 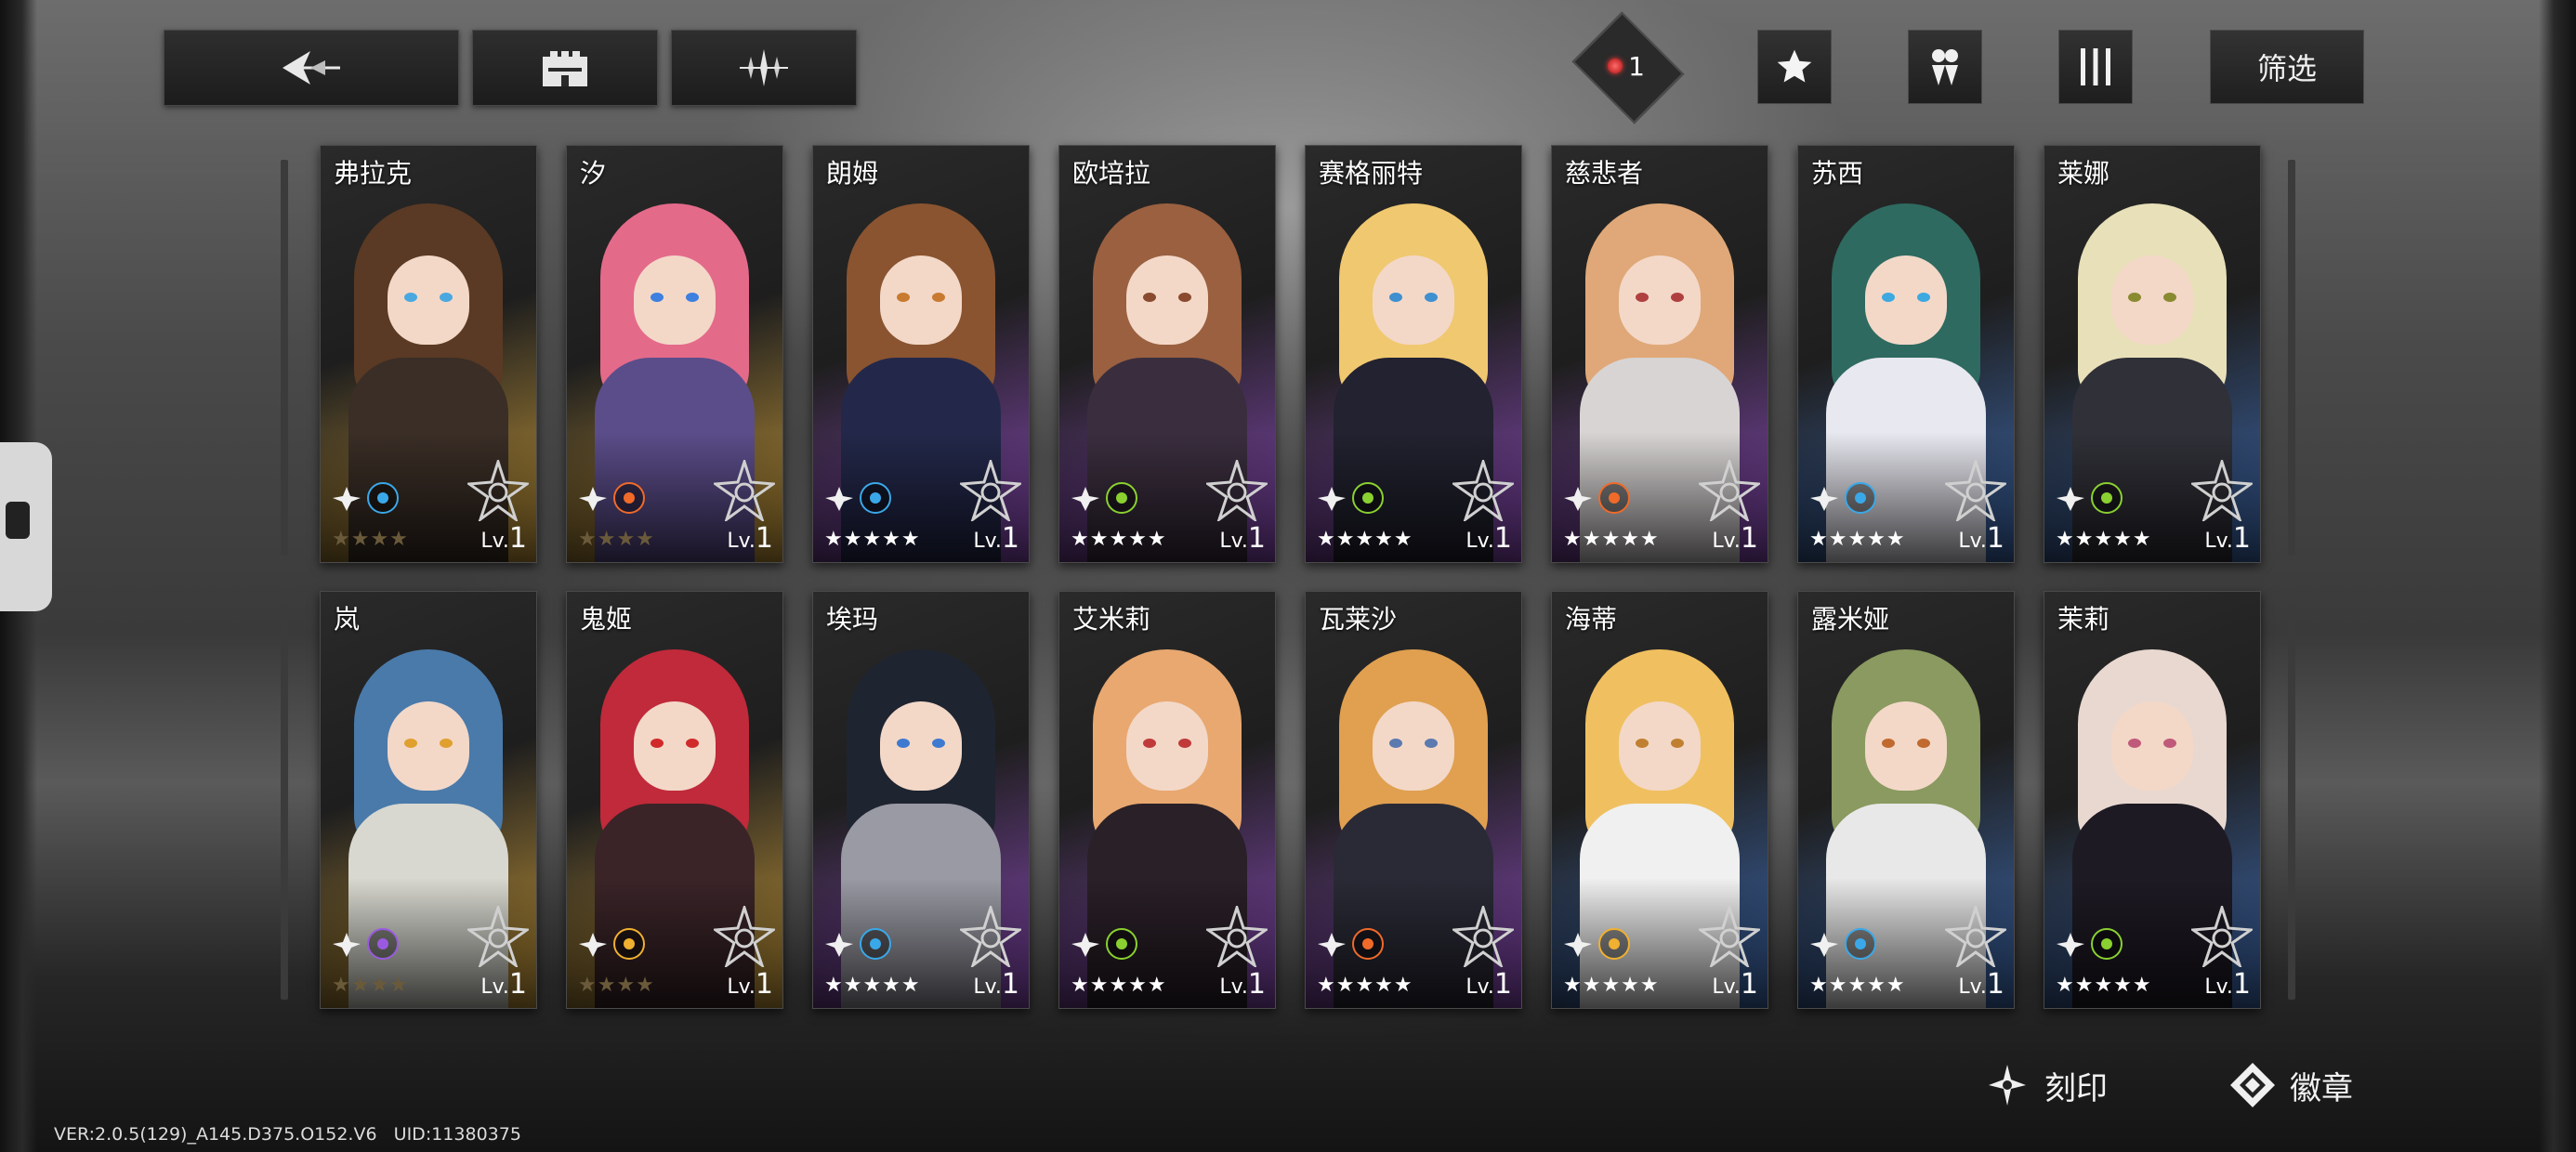 What do you see at coordinates (1167, 800) in the screenshot?
I see `character-card: 艾米莉 ★★★★★ Lv.1` at bounding box center [1167, 800].